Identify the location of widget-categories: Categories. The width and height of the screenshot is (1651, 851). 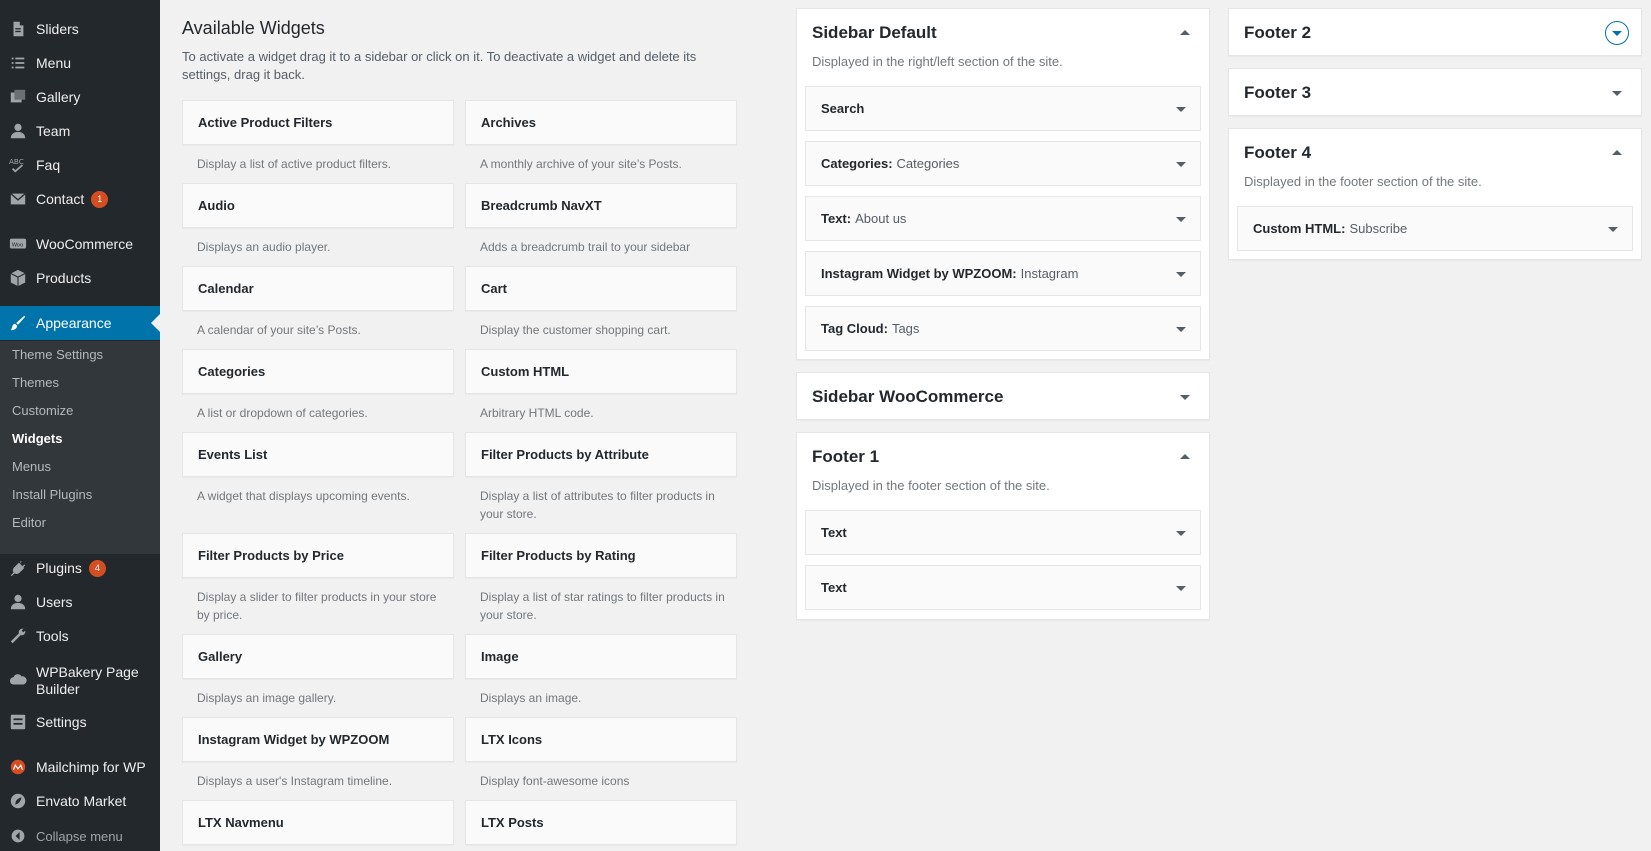
(318, 371).